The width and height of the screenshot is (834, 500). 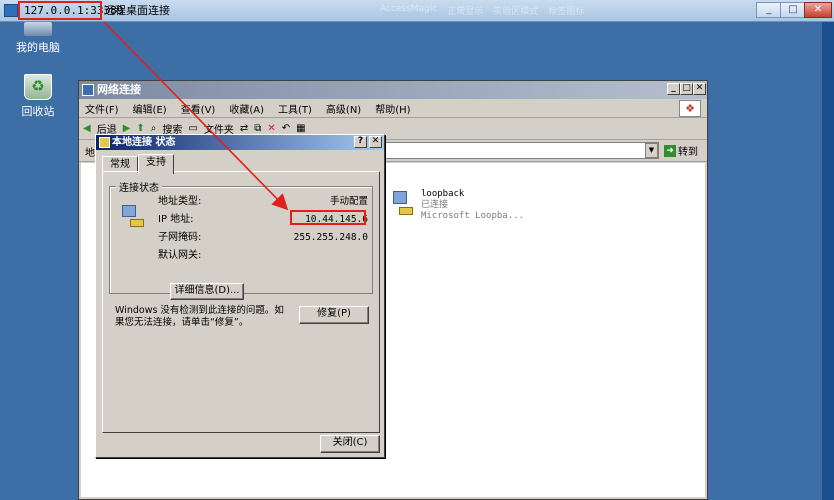 I want to click on net-maximize-button: □, so click(x=686, y=89).